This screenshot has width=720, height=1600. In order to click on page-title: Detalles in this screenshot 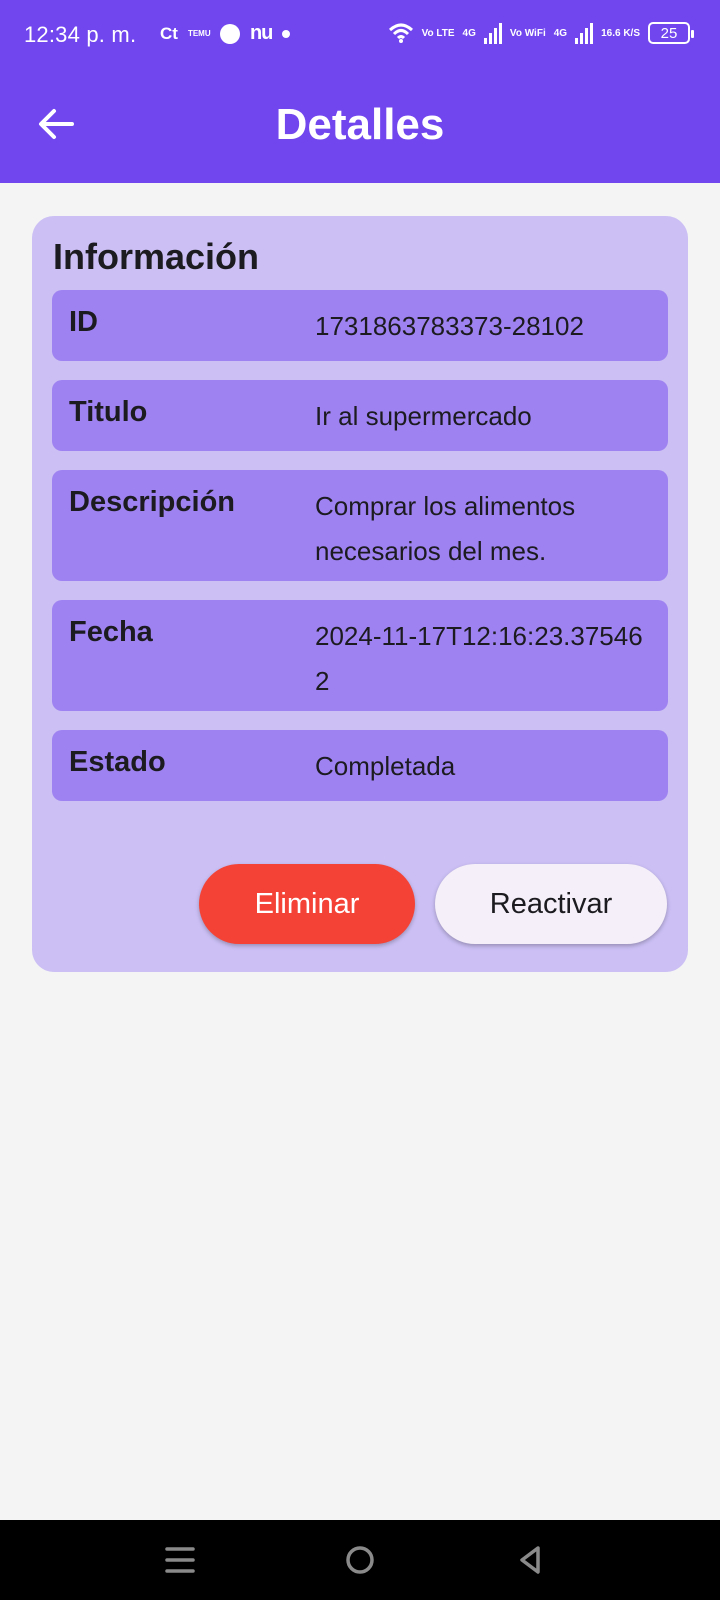, I will do `click(360, 124)`.